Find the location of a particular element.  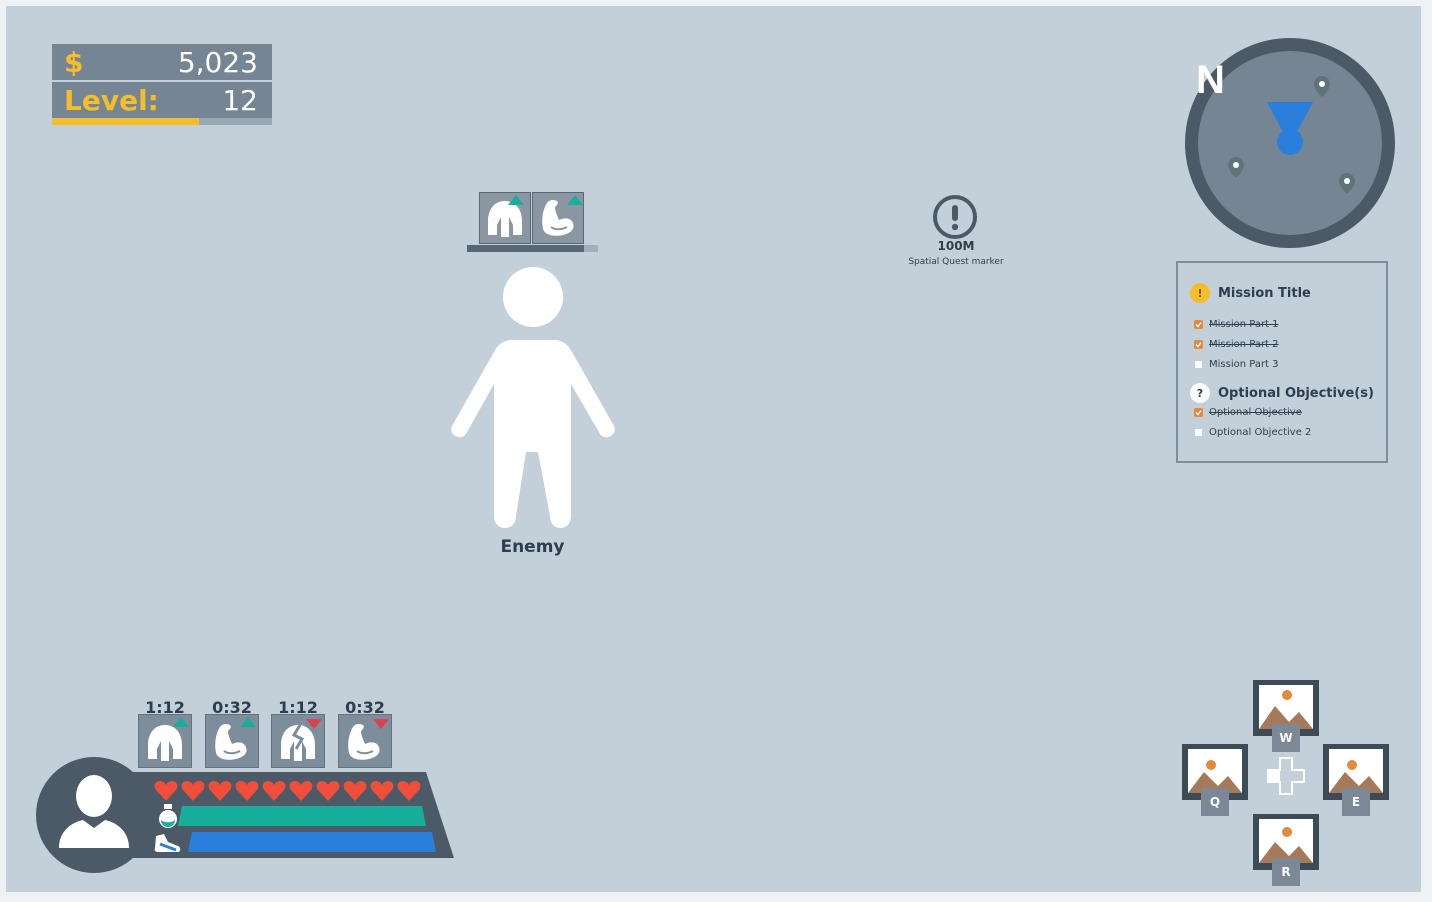

mission-title: Mission Title is located at coordinates (1264, 293).